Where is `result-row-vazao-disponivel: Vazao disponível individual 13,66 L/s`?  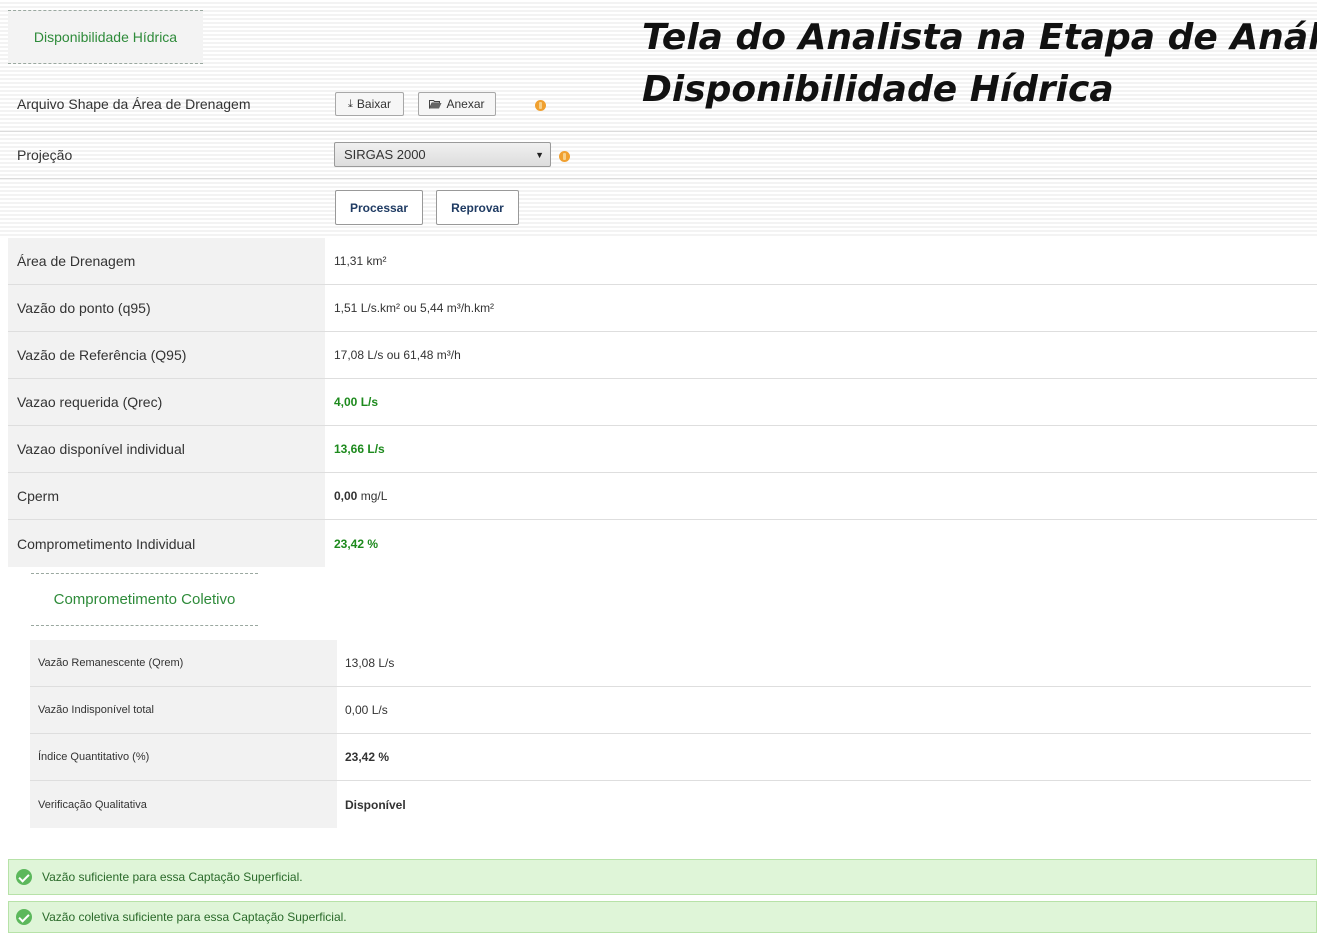 result-row-vazao-disponivel: Vazao disponível individual 13,66 L/s is located at coordinates (662, 449).